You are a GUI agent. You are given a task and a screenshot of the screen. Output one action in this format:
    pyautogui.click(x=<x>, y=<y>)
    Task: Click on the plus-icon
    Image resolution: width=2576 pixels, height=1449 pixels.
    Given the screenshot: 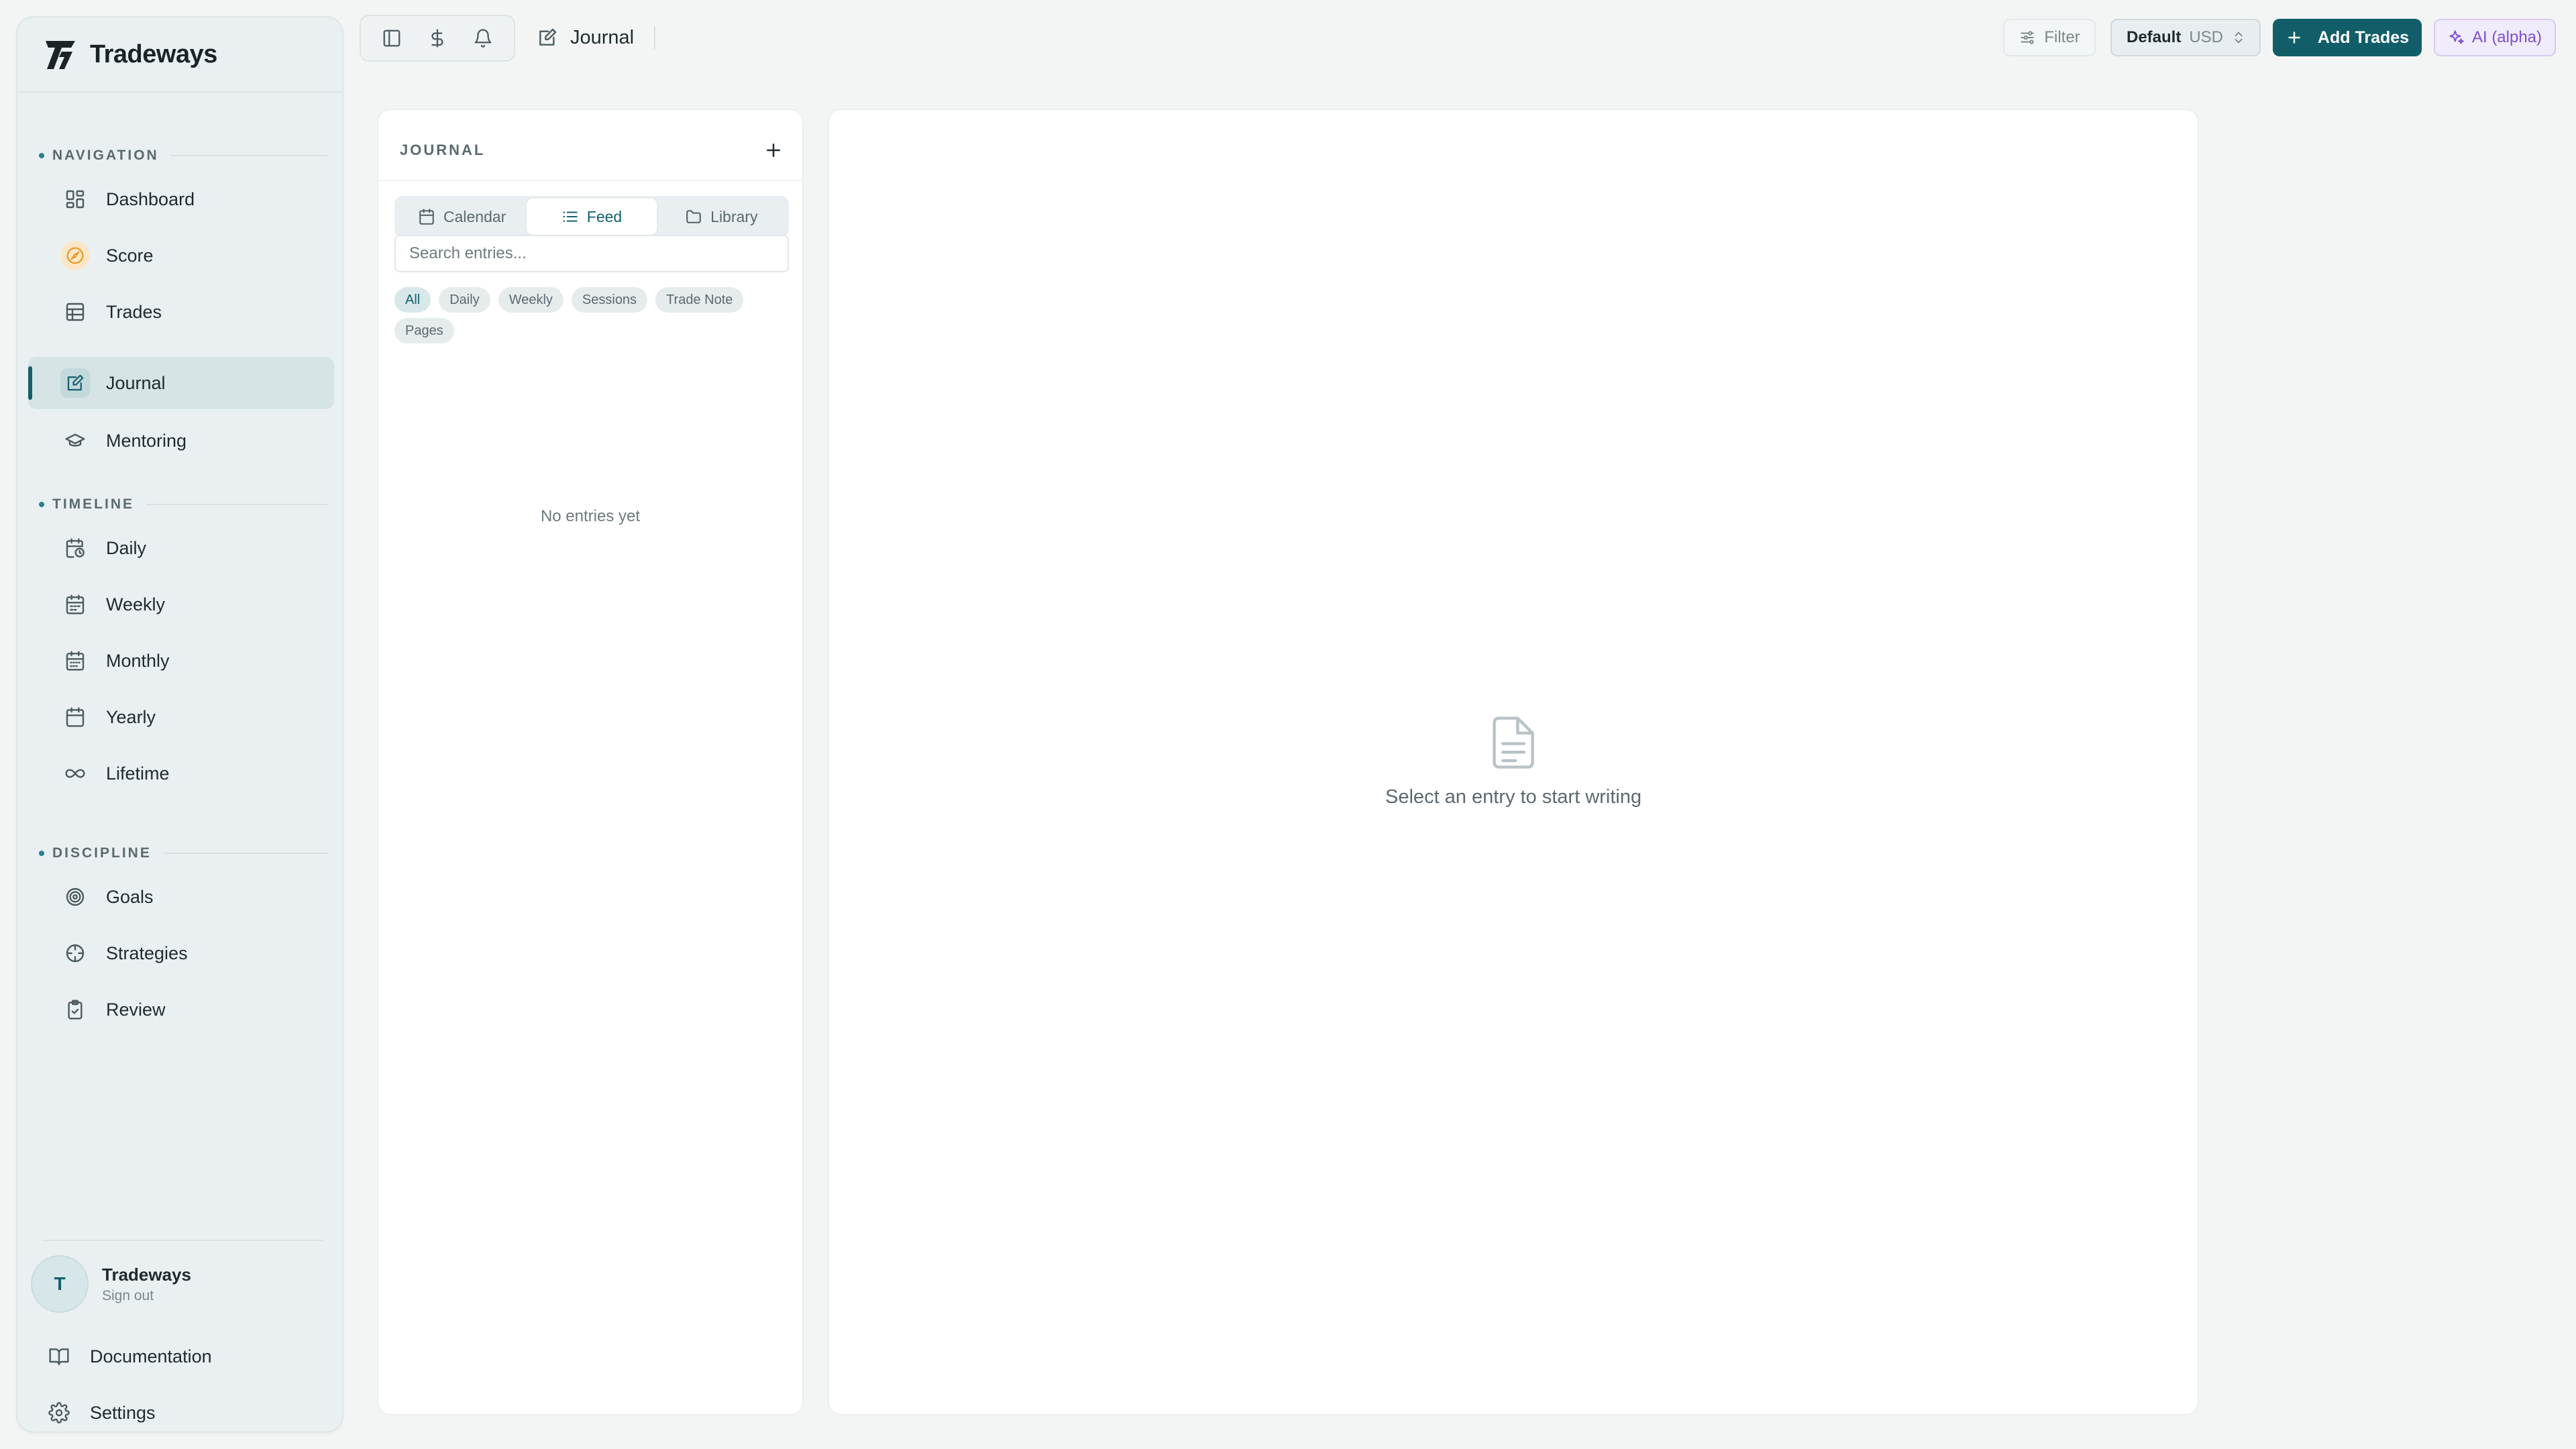 What is the action you would take?
    pyautogui.click(x=2294, y=38)
    